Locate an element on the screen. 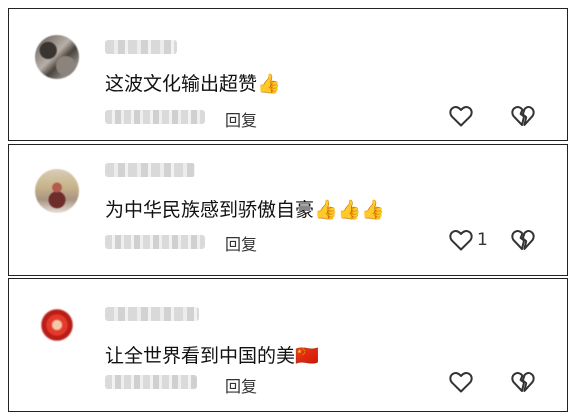 This screenshot has height=420, width=582. thumbs-up-emoji: 👍 is located at coordinates (269, 84).